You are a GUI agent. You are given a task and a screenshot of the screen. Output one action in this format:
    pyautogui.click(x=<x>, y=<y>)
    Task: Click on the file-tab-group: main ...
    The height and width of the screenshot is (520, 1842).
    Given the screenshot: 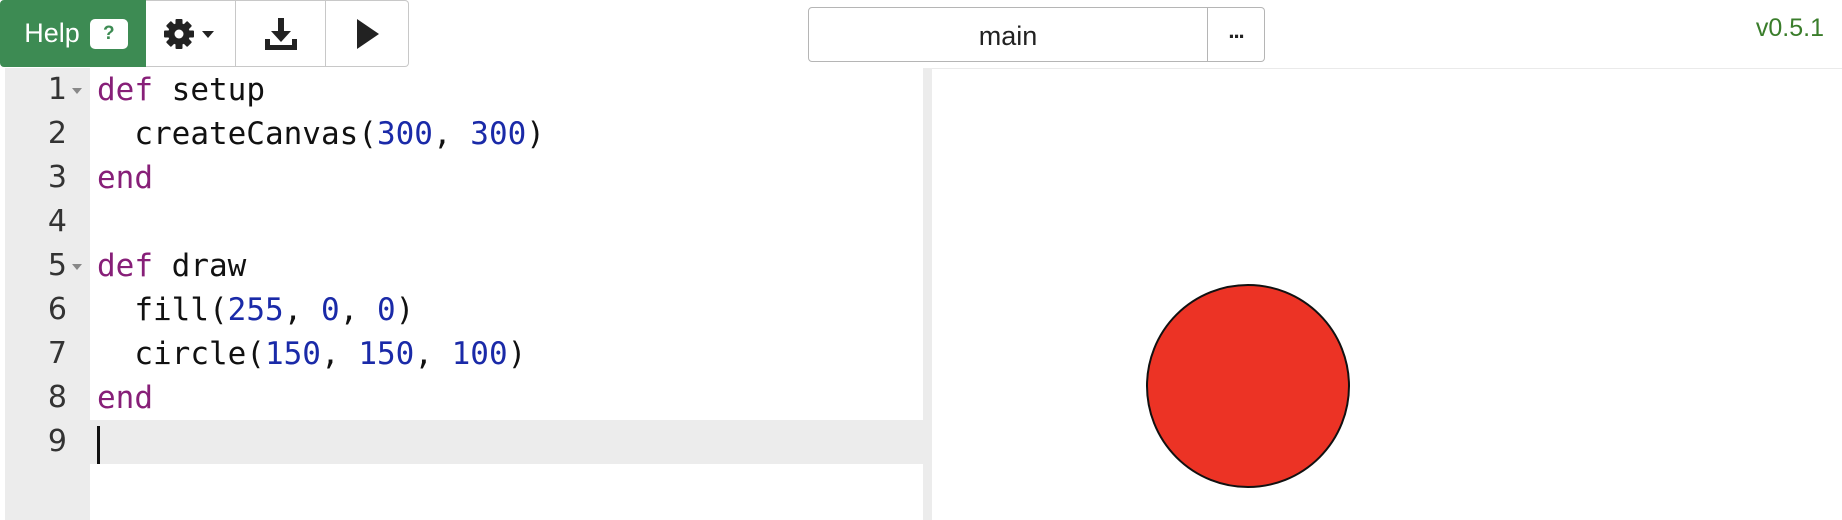 What is the action you would take?
    pyautogui.click(x=1036, y=34)
    